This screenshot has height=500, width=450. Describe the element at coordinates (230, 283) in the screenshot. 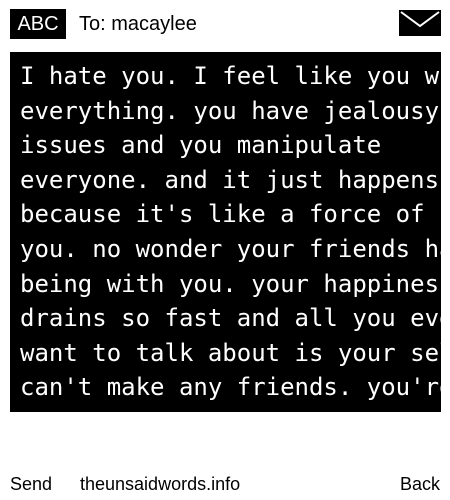

I see `message-line: being with you. your happiness` at that location.